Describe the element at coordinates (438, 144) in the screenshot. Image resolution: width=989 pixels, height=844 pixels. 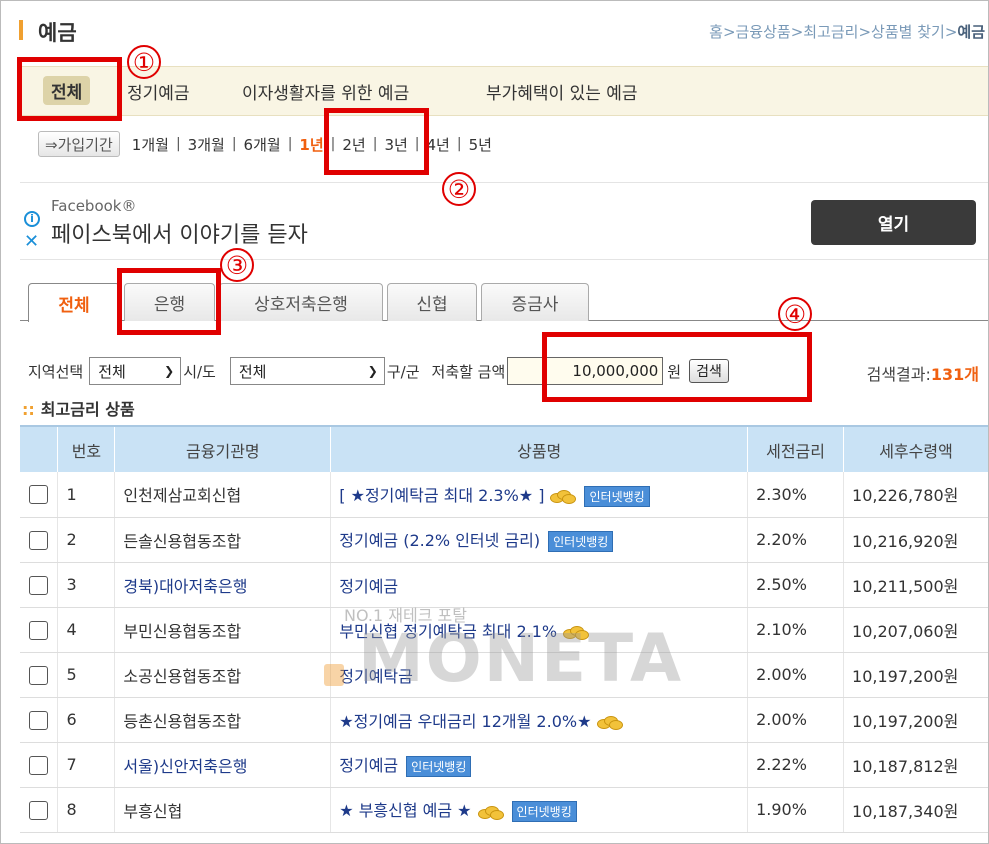
I see `period-4y: 4년` at that location.